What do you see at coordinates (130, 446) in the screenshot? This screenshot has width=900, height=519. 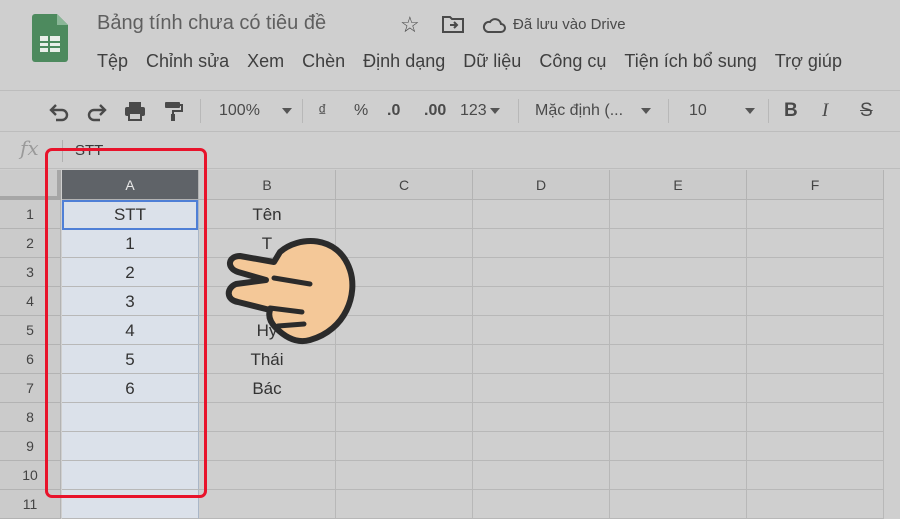 I see `cell-a9` at bounding box center [130, 446].